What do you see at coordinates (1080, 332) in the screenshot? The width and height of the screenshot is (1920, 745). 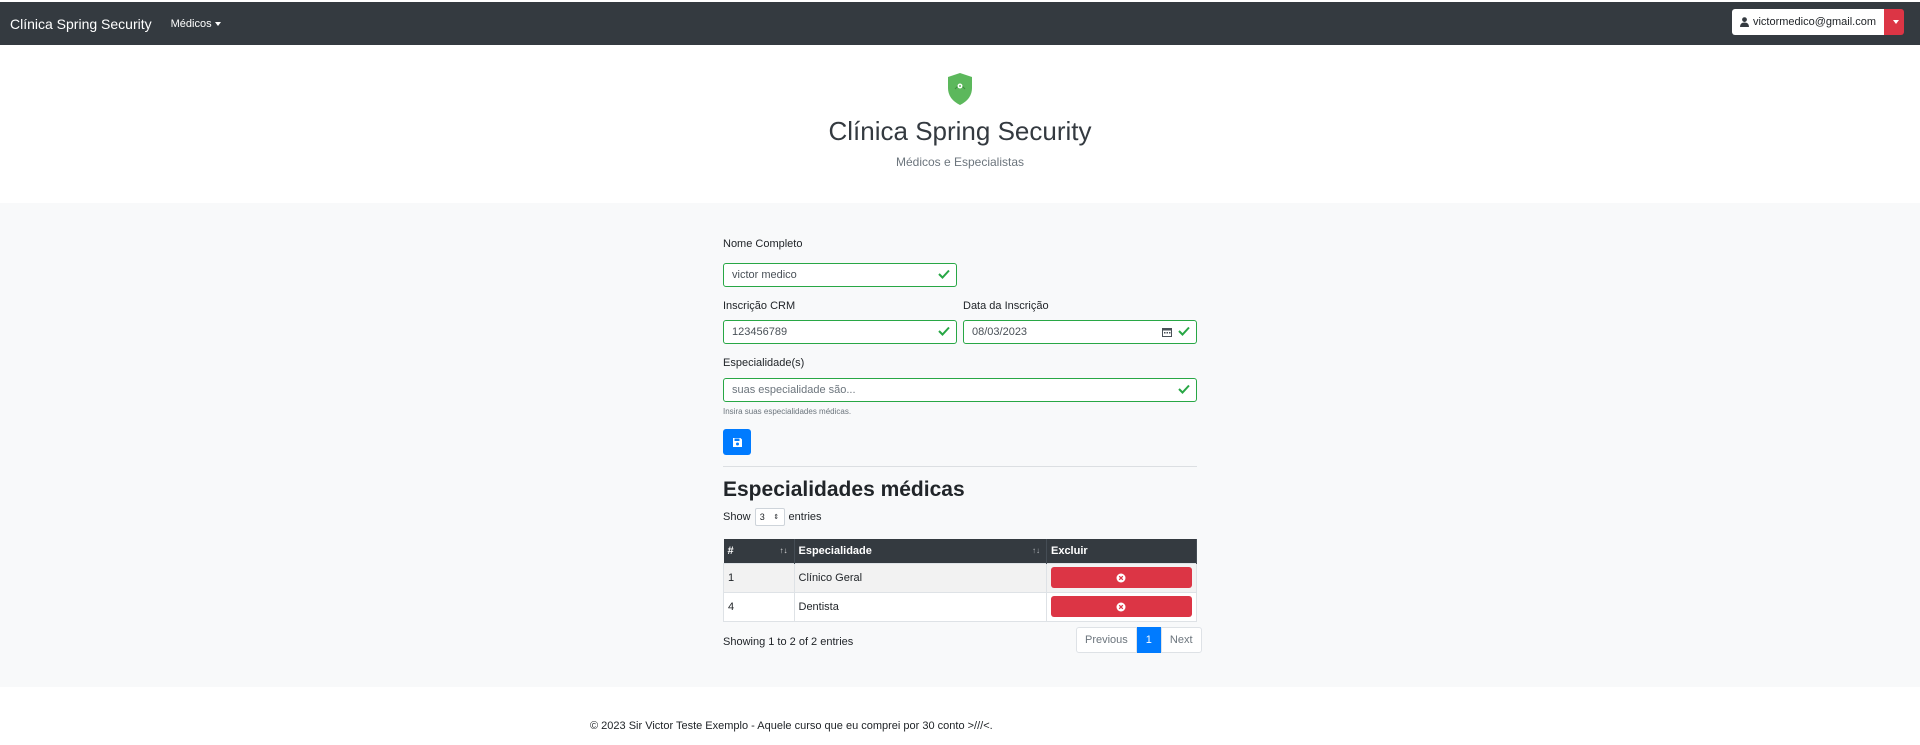 I see `data-inscricao-input: 08/03/2023` at bounding box center [1080, 332].